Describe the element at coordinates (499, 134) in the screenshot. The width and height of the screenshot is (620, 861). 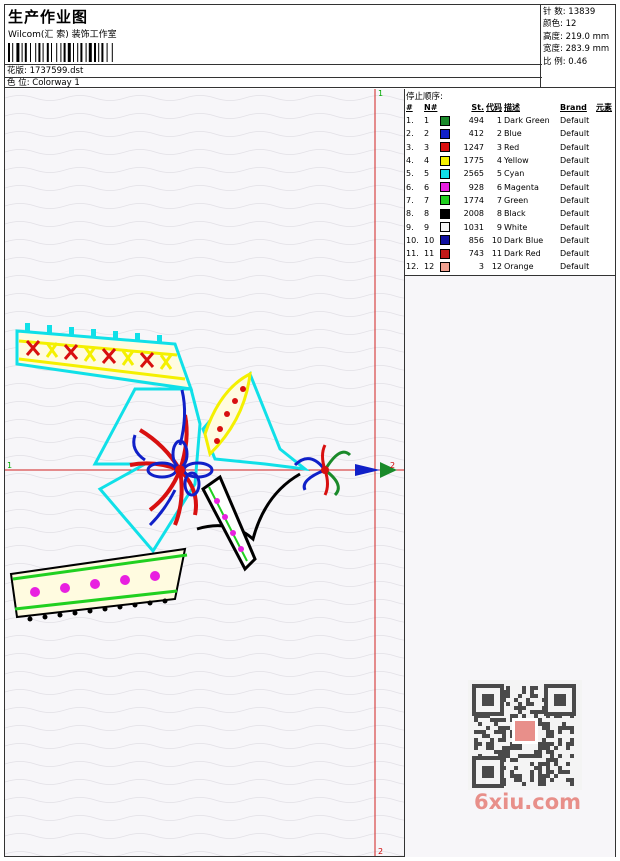
I see `color-row-code: 2` at that location.